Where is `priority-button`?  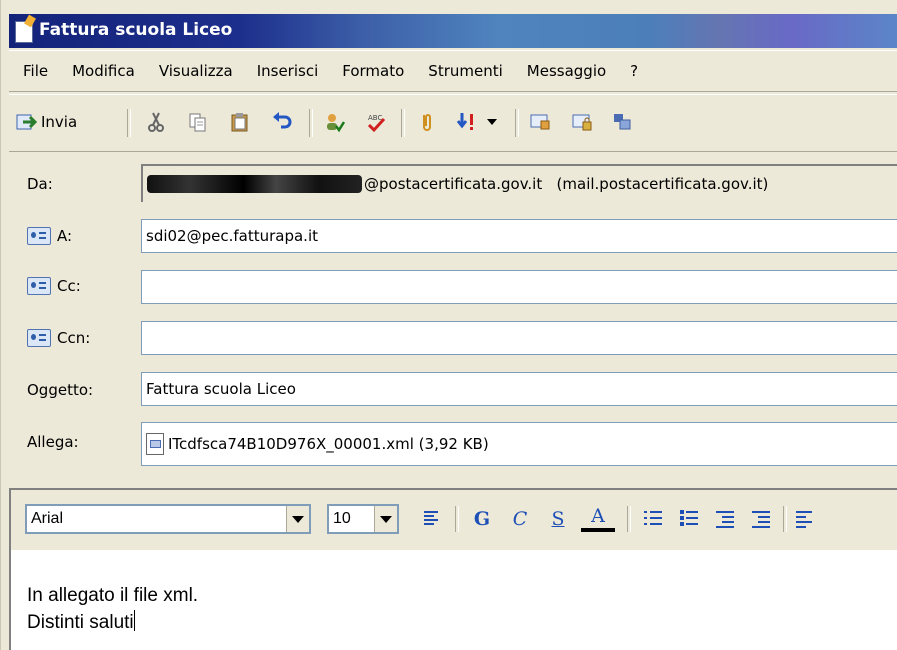
priority-button is located at coordinates (476, 122).